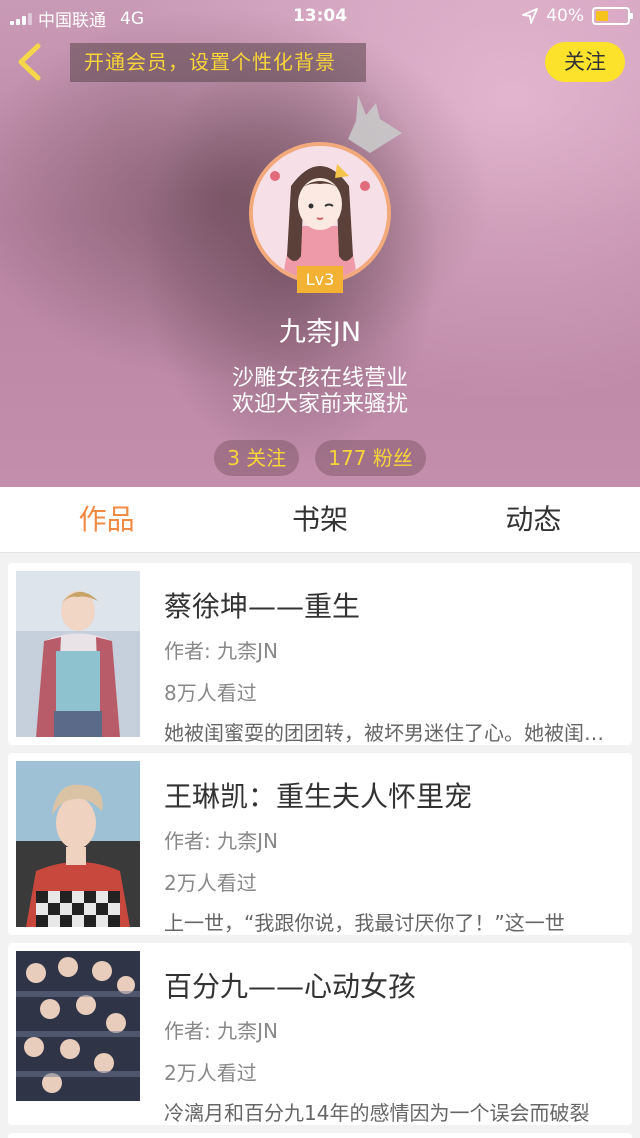  I want to click on avatar, so click(320, 213).